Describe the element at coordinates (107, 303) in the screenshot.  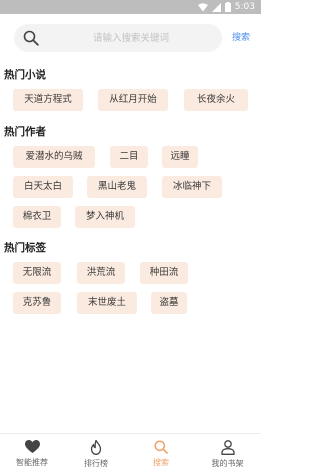
I see `tag-hot-genre: 末世废土` at that location.